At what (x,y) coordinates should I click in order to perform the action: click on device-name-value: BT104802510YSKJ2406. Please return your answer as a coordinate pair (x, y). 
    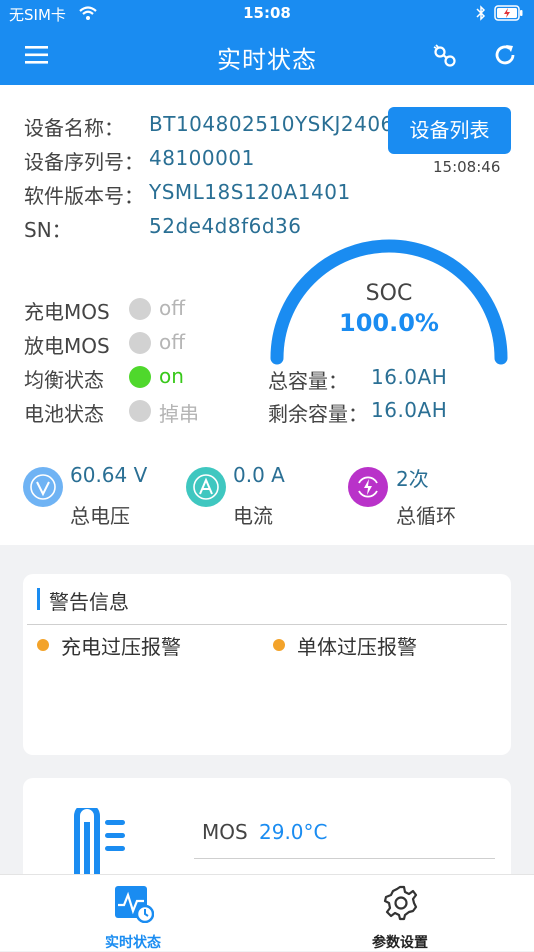
    Looking at the image, I should click on (269, 124).